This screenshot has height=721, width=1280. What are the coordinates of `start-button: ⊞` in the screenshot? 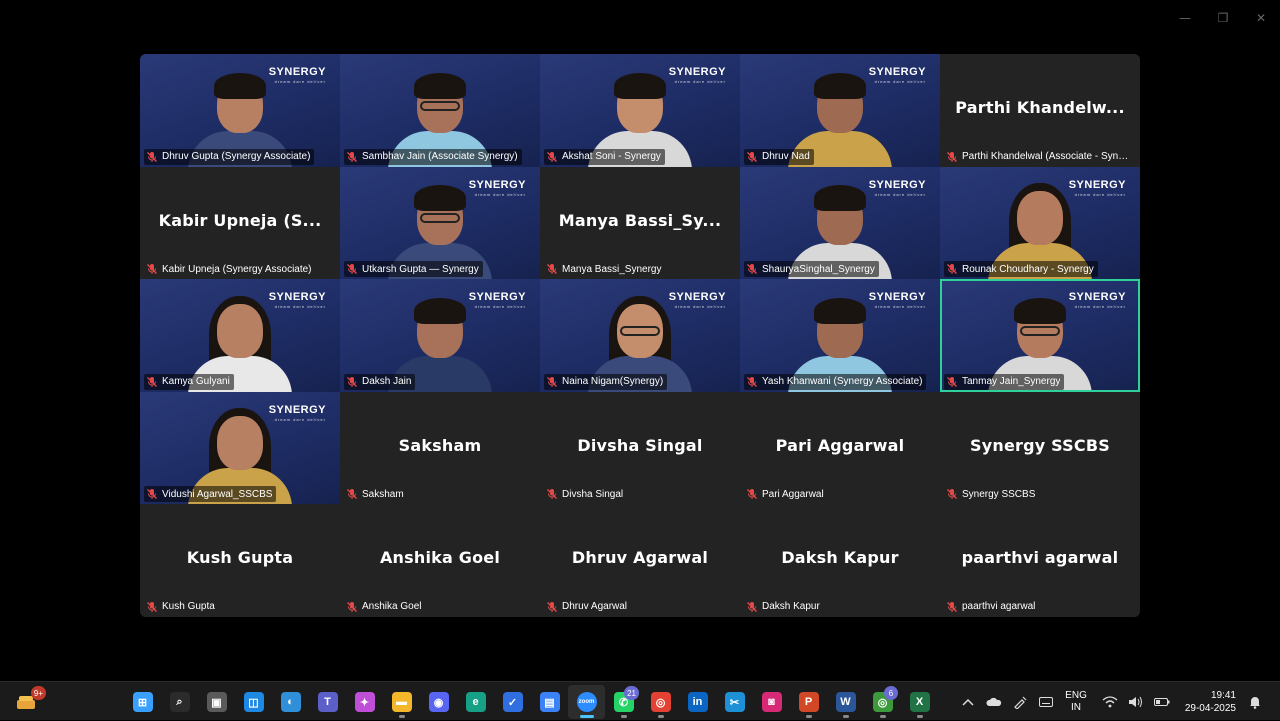 It's located at (142, 702).